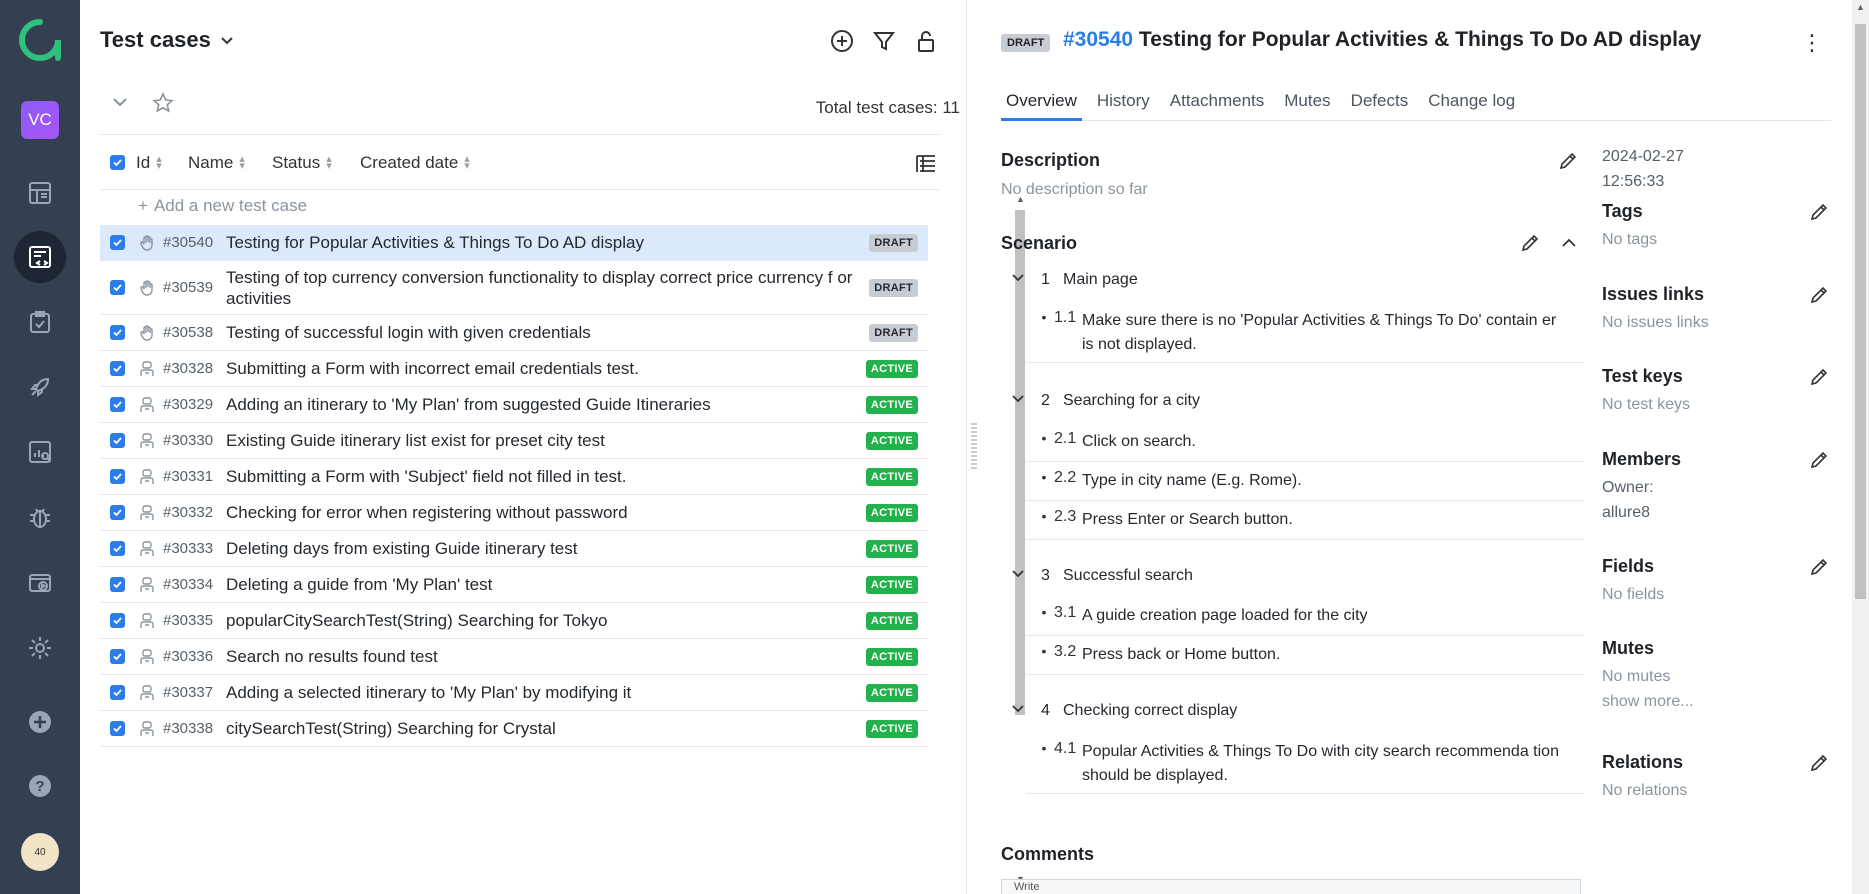  Describe the element at coordinates (40, 387) in the screenshot. I see `launches-icon` at that location.